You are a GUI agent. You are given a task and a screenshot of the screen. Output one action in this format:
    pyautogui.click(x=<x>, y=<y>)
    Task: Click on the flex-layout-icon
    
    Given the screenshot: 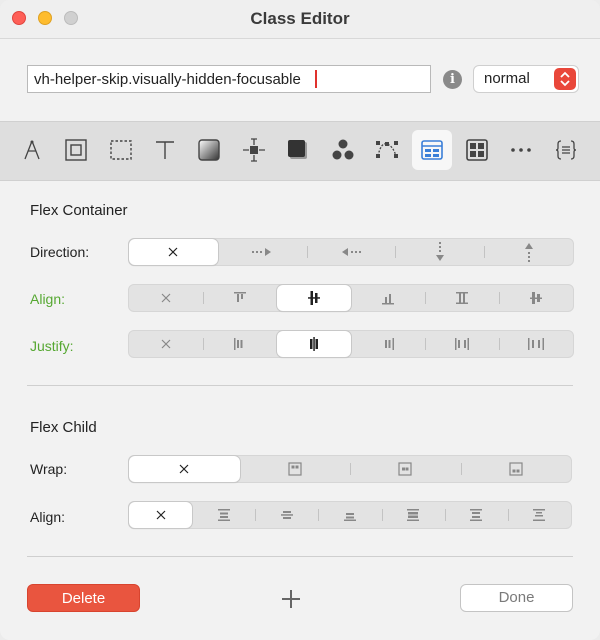 What is the action you would take?
    pyautogui.click(x=432, y=150)
    